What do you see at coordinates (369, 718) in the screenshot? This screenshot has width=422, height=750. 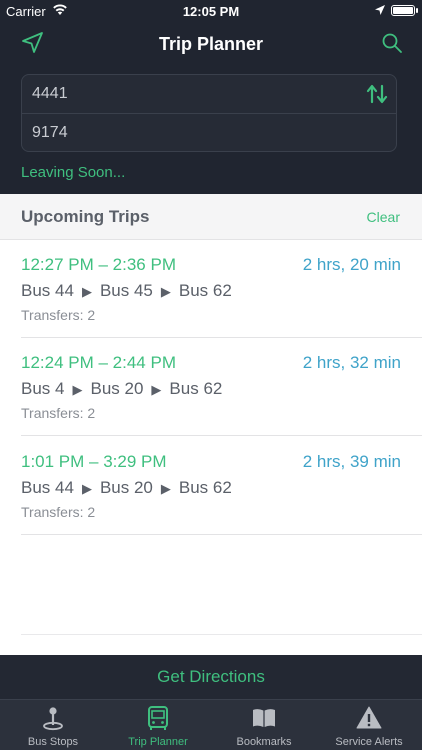 I see `warning-icon` at bounding box center [369, 718].